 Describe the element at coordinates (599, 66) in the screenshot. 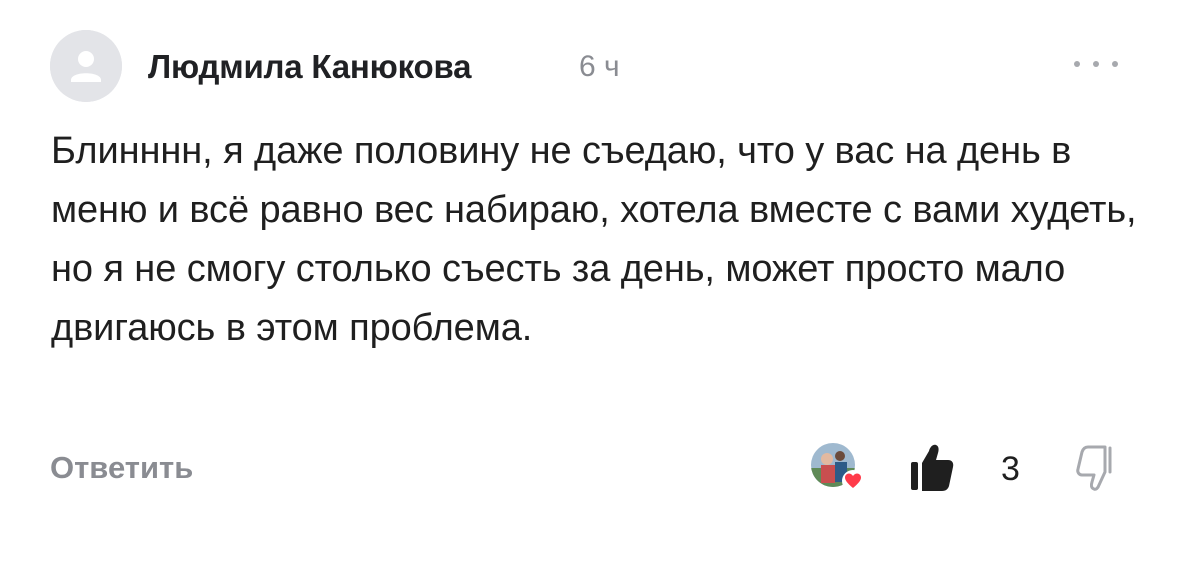

I see `comment-time: 6 ч` at that location.